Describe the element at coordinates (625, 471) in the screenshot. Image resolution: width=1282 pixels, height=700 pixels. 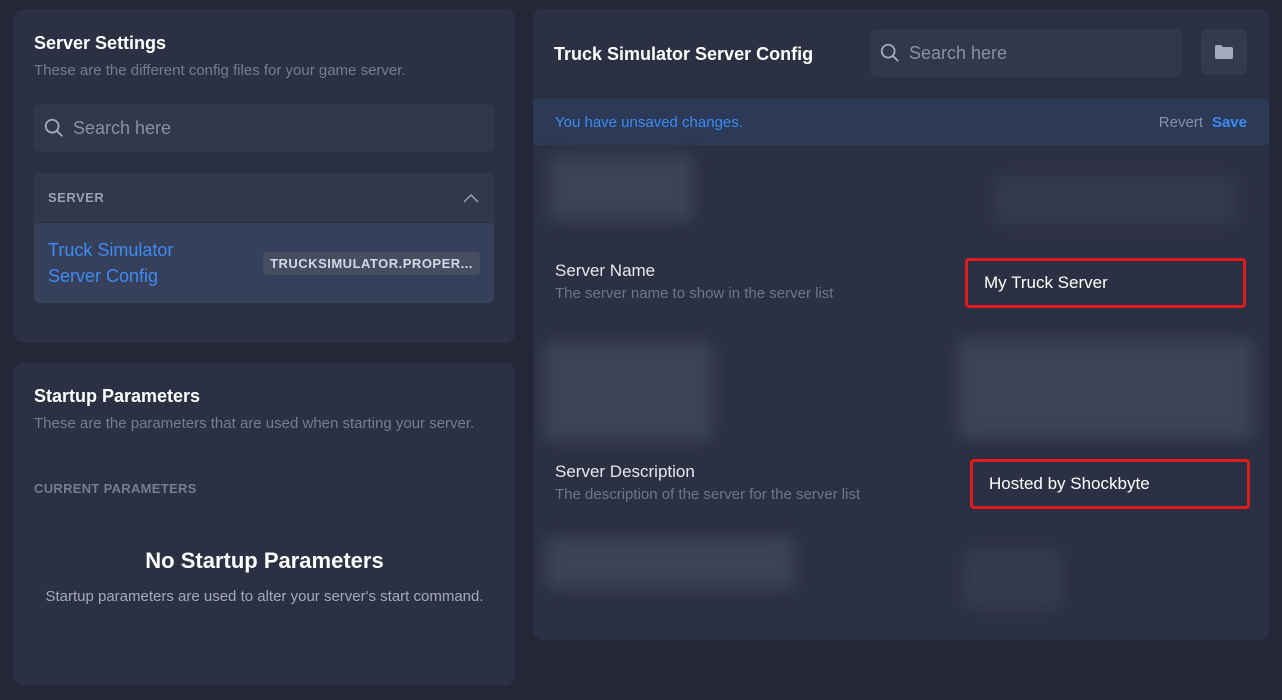
I see `server-description-label: Server Description` at that location.